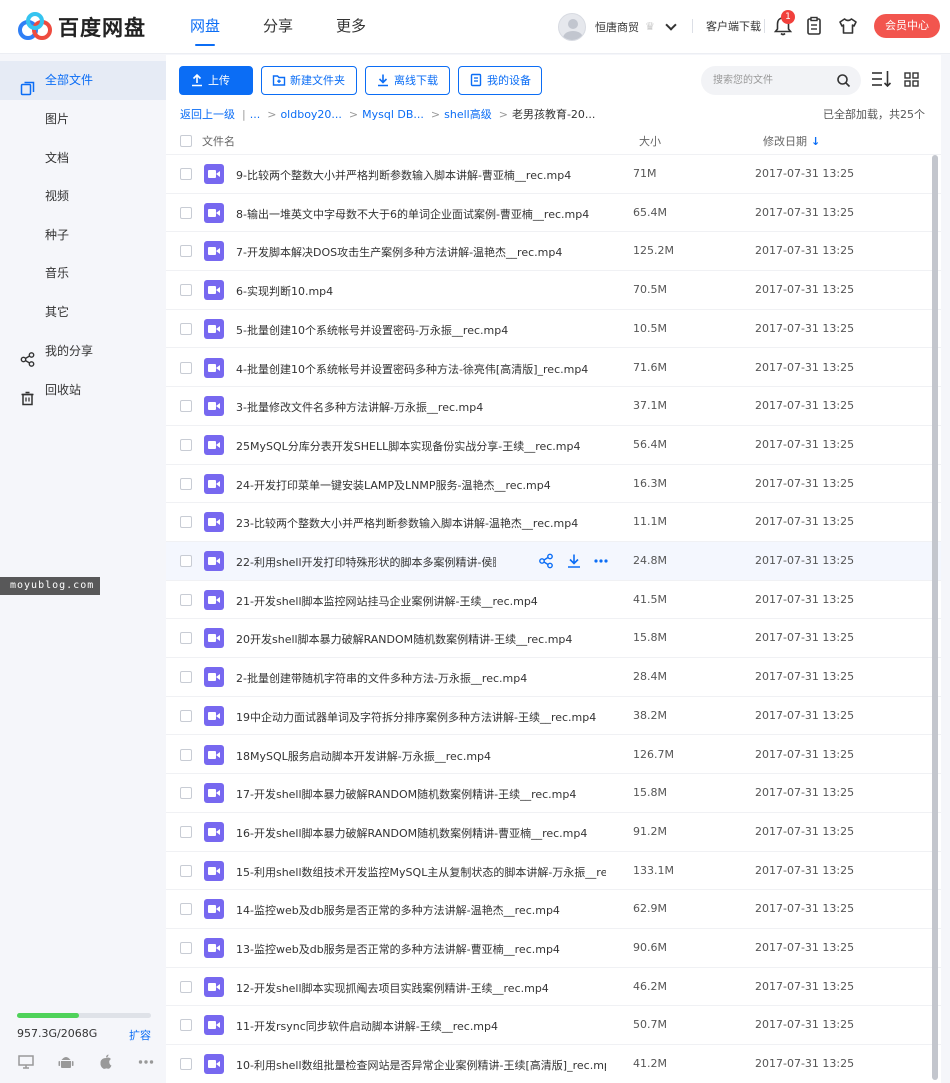 The height and width of the screenshot is (1083, 950). I want to click on file-name: 5-批量创建10个系统帐号并设置密码-万永振__rec.mp4, so click(421, 330).